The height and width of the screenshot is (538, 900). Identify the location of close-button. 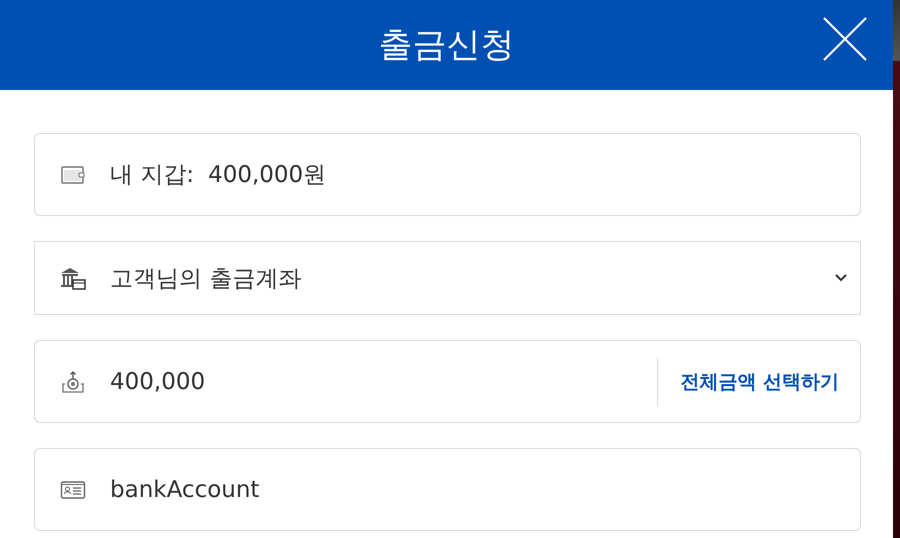
(845, 39).